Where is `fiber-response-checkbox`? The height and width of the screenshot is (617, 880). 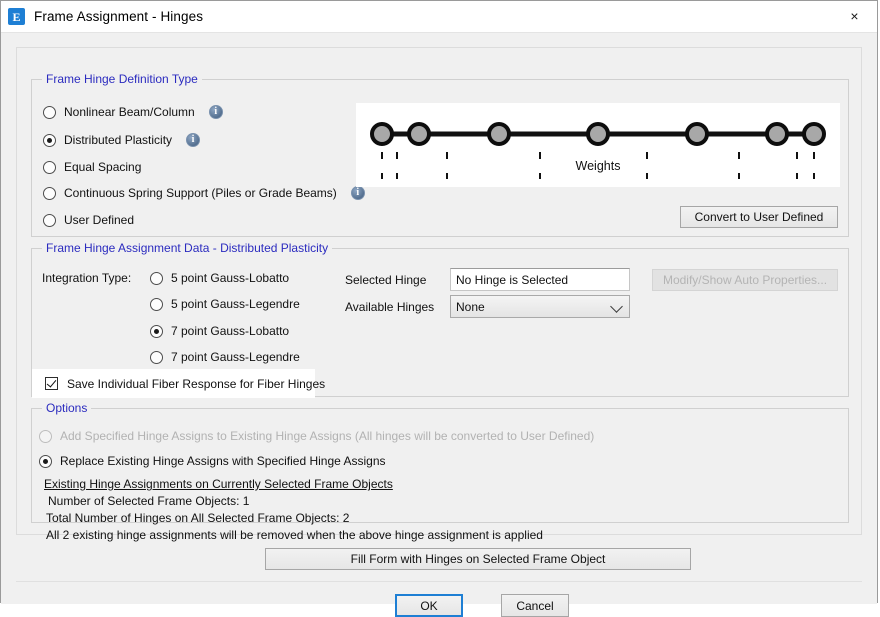 fiber-response-checkbox is located at coordinates (51, 383).